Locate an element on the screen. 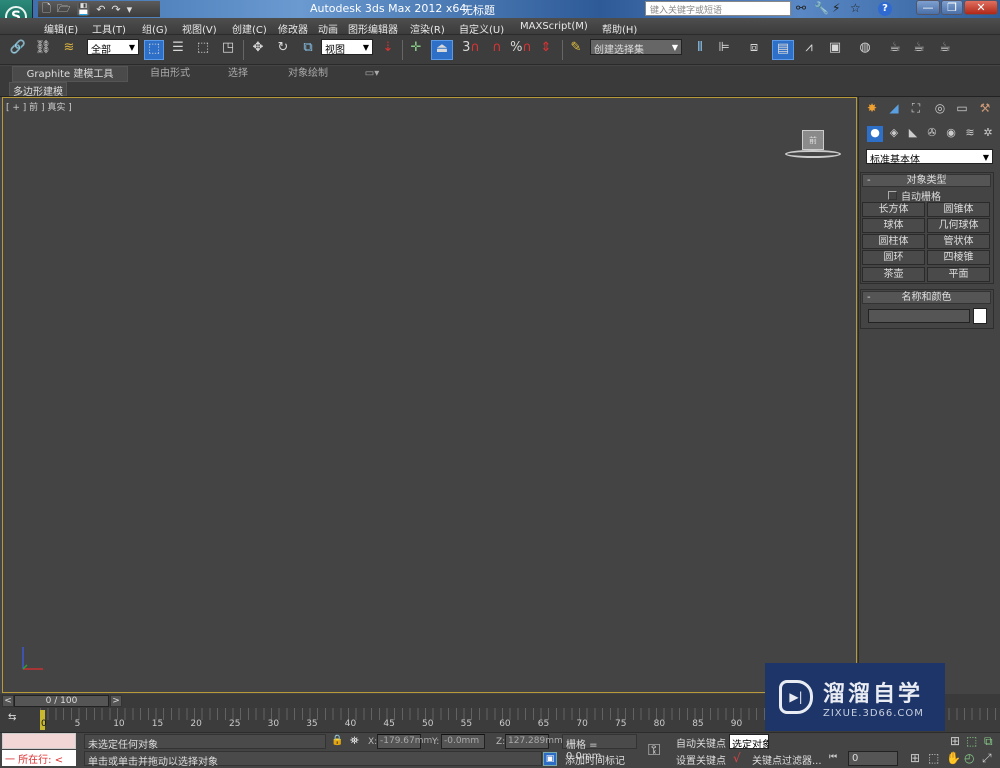  name-and-color-rollout-header: - 名称和颜色 is located at coordinates (926, 297).